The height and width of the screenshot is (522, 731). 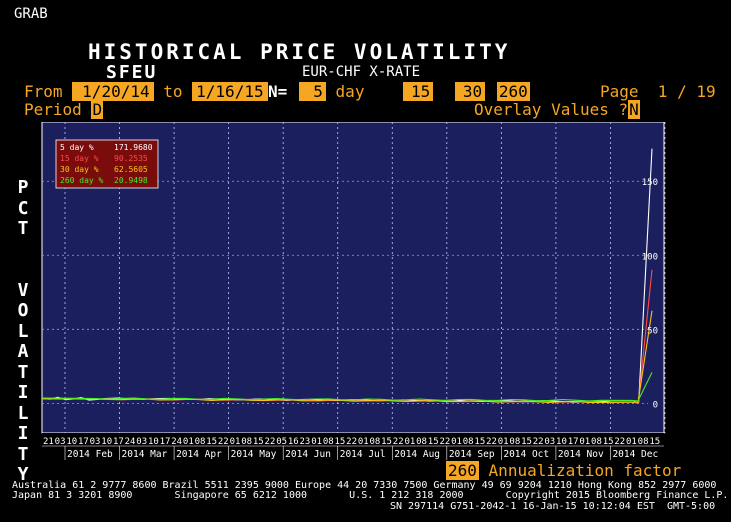 What do you see at coordinates (462, 470) in the screenshot?
I see `annualization-field: 260` at bounding box center [462, 470].